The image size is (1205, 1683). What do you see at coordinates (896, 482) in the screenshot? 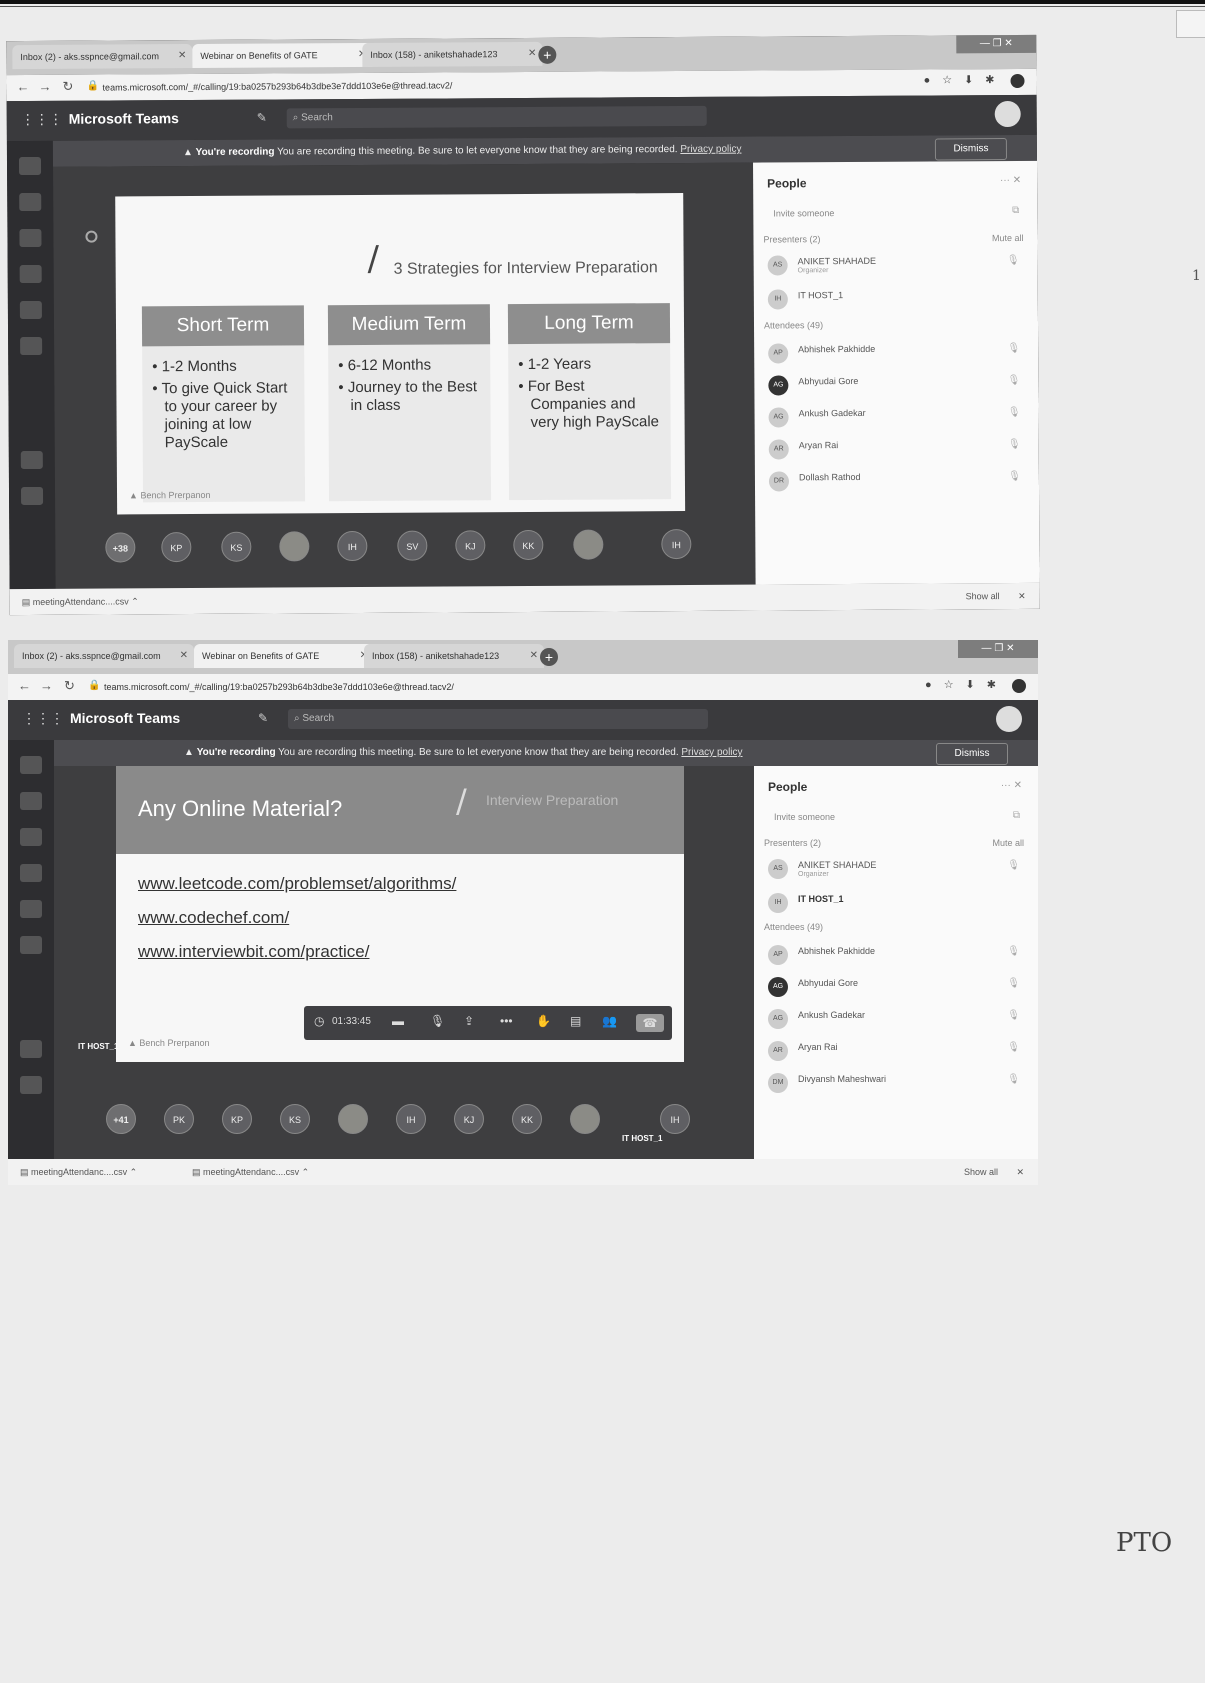
I see `participant-row: DR Dollash Rathod 🎙` at bounding box center [896, 482].